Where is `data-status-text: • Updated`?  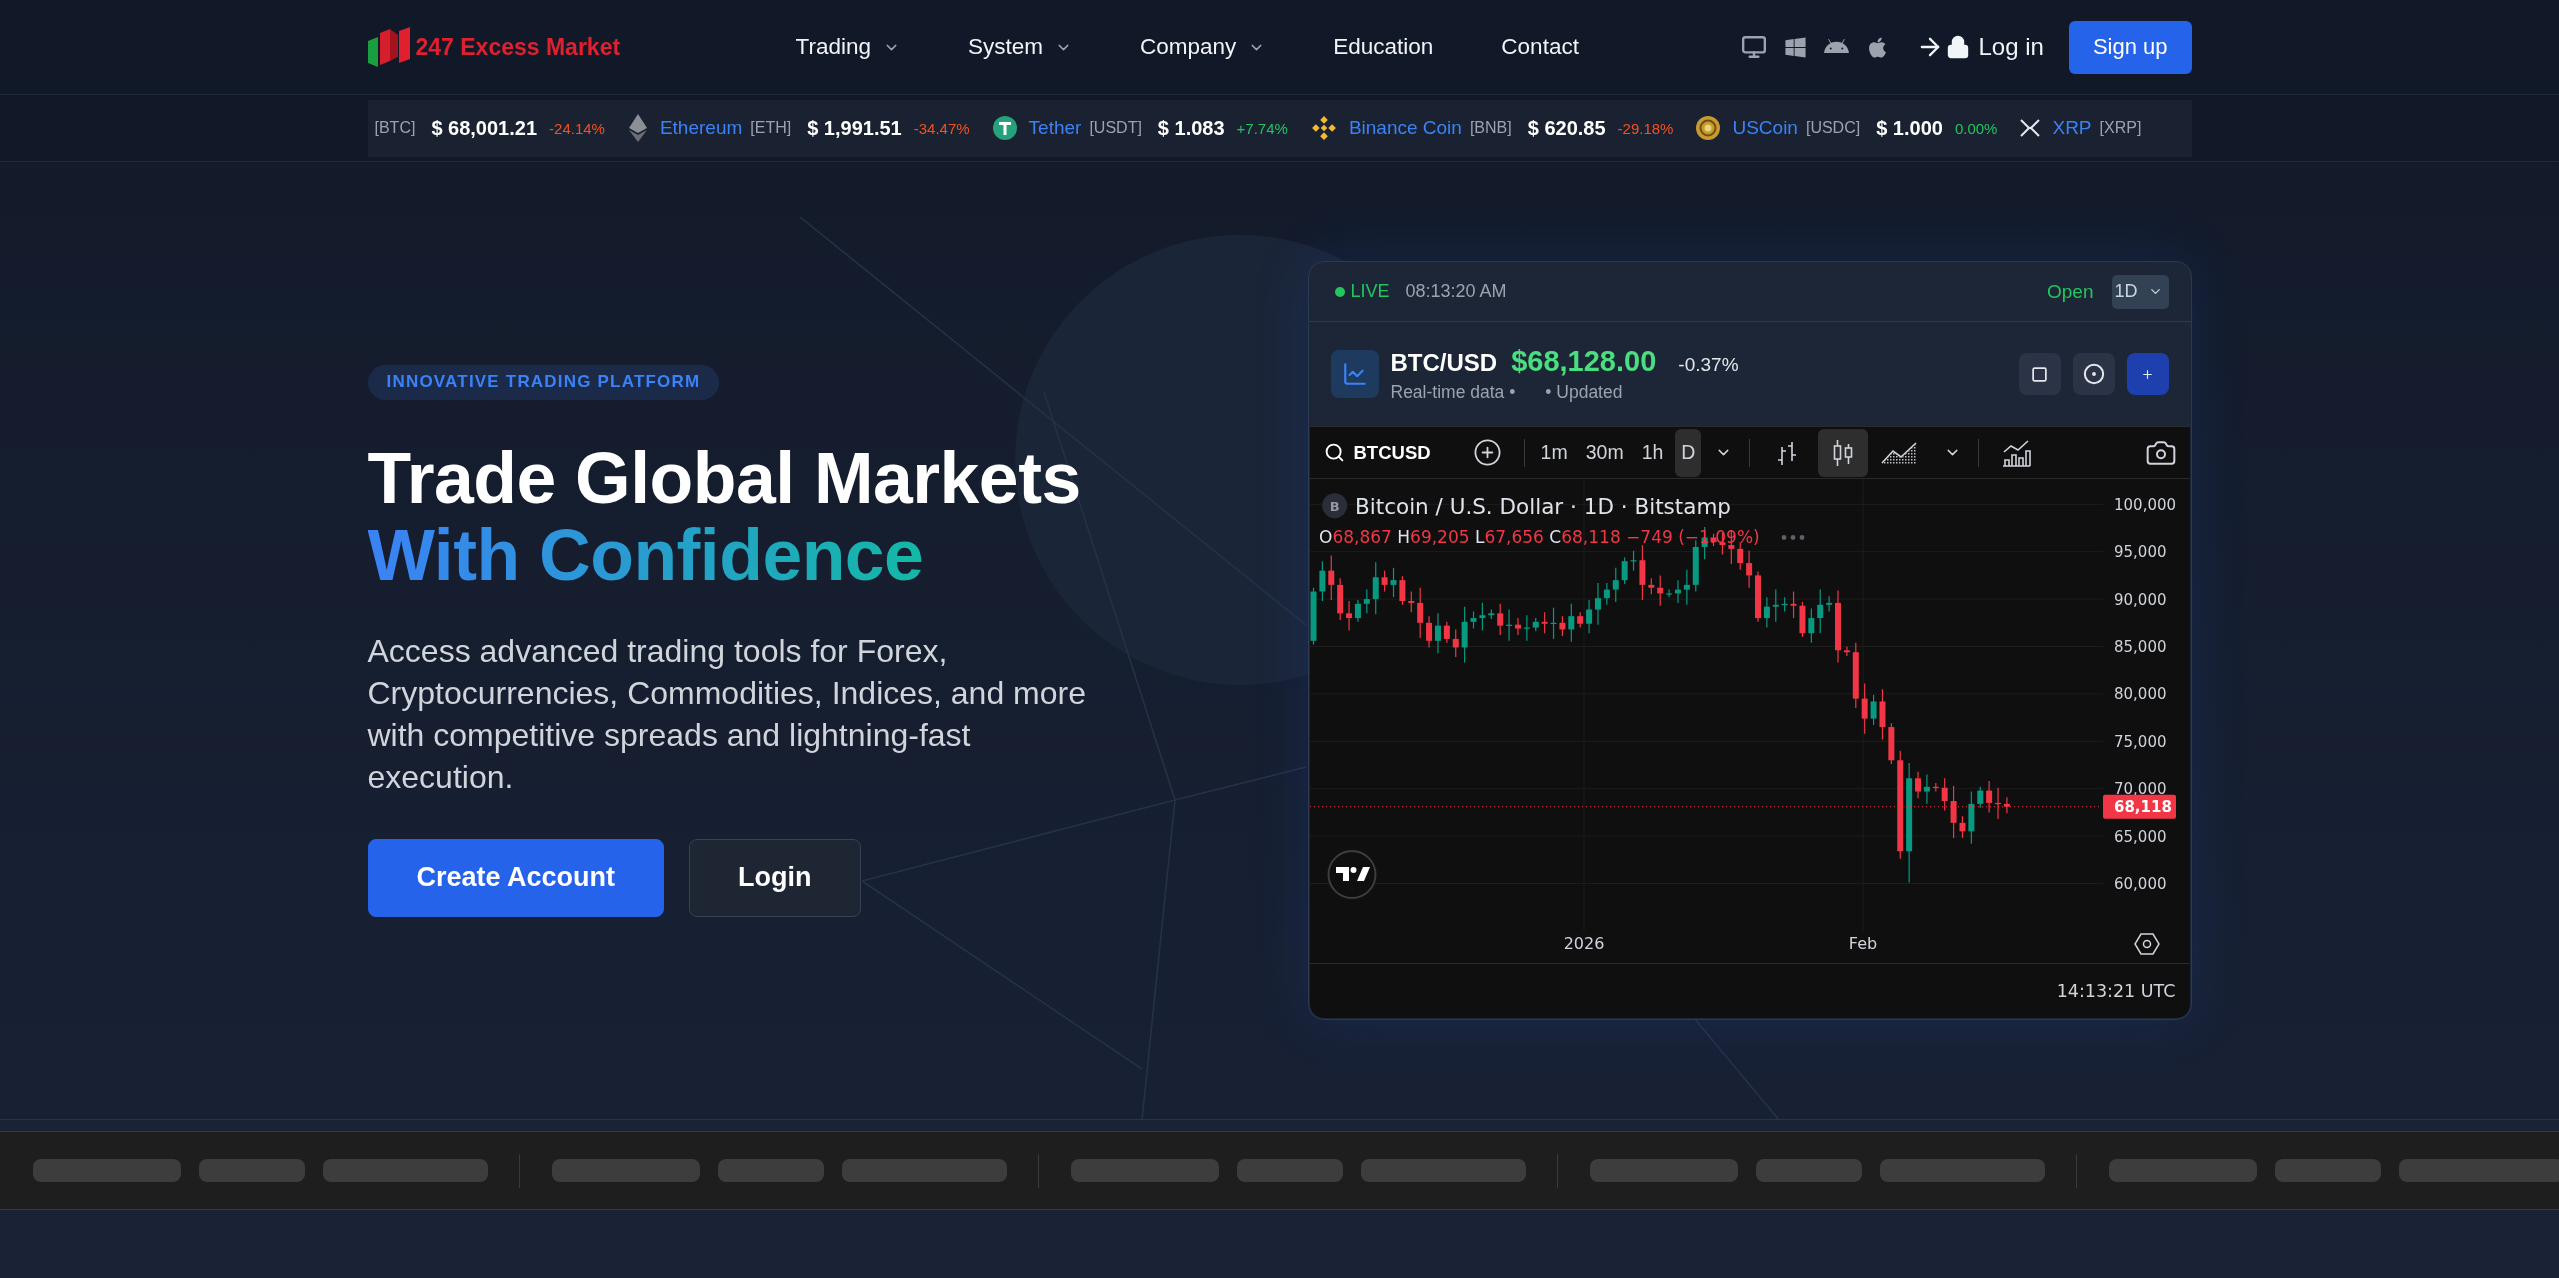 data-status-text: • Updated is located at coordinates (1584, 392).